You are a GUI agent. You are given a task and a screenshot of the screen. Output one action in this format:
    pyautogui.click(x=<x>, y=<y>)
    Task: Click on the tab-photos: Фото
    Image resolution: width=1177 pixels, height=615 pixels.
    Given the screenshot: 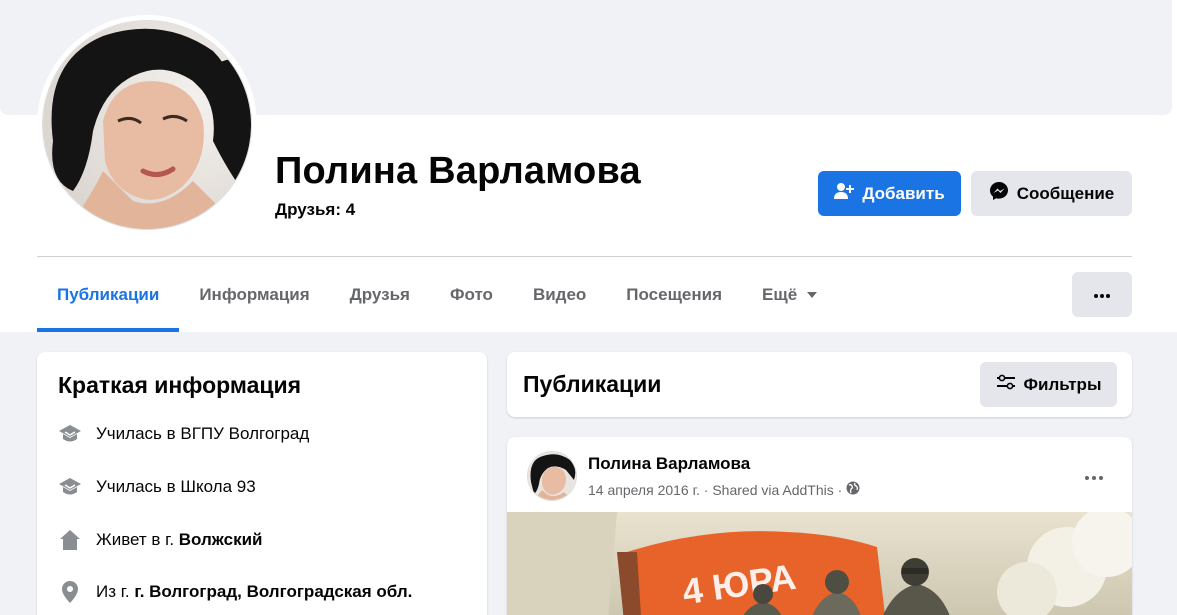 What is the action you would take?
    pyautogui.click(x=471, y=295)
    